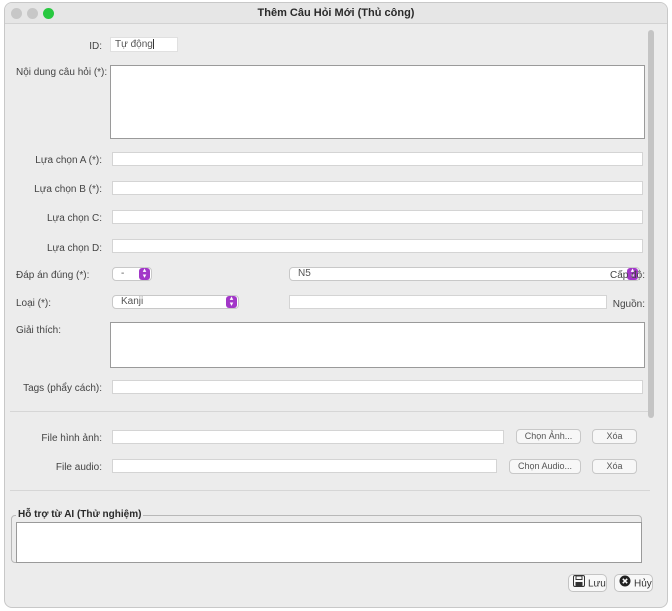 Image resolution: width=672 pixels, height=611 pixels. I want to click on save-button: Lưu, so click(587, 583).